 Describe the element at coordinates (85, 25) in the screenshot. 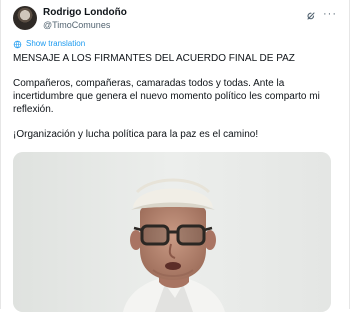

I see `author-handle: @TimoComunes` at that location.